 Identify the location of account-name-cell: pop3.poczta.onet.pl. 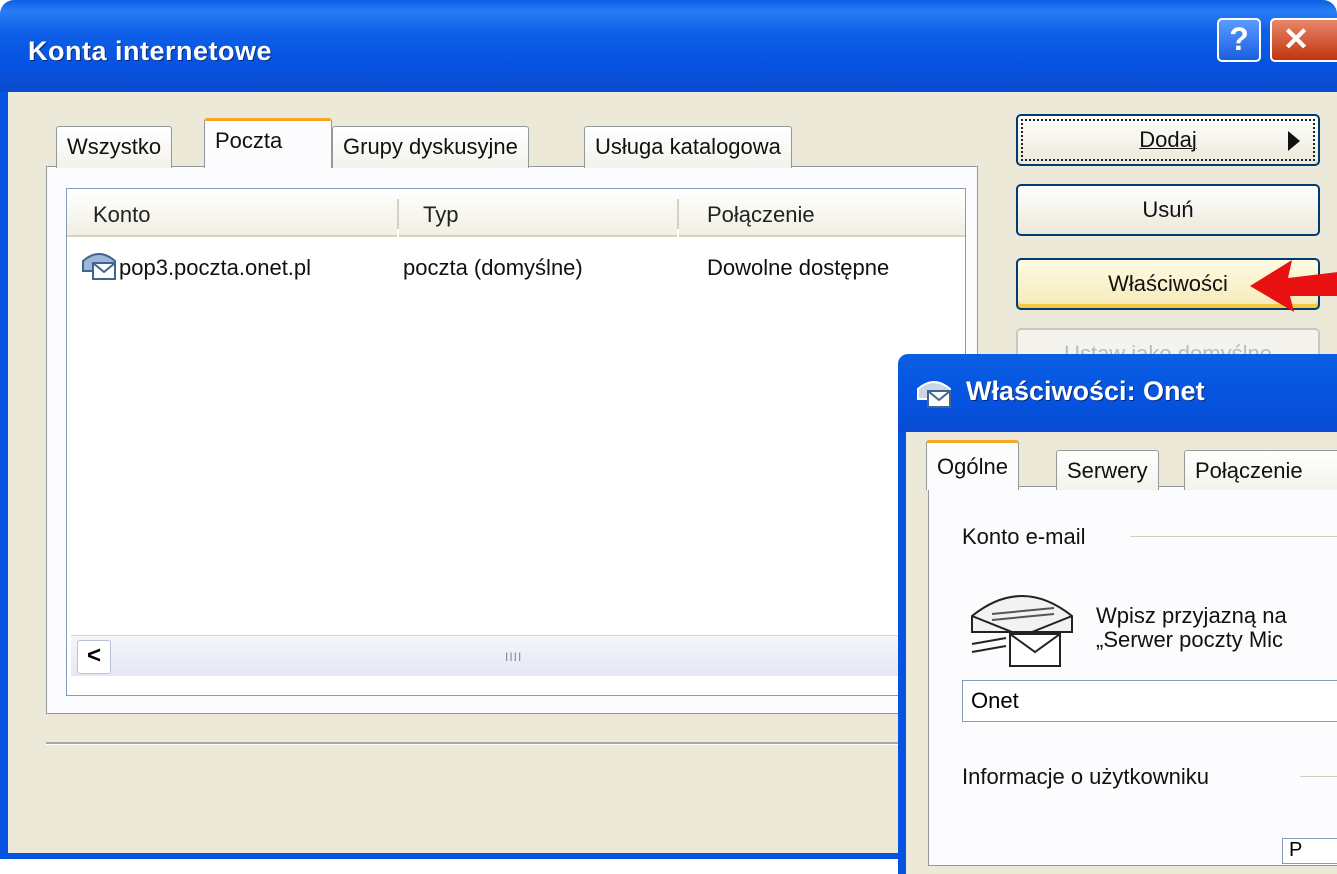
(215, 267).